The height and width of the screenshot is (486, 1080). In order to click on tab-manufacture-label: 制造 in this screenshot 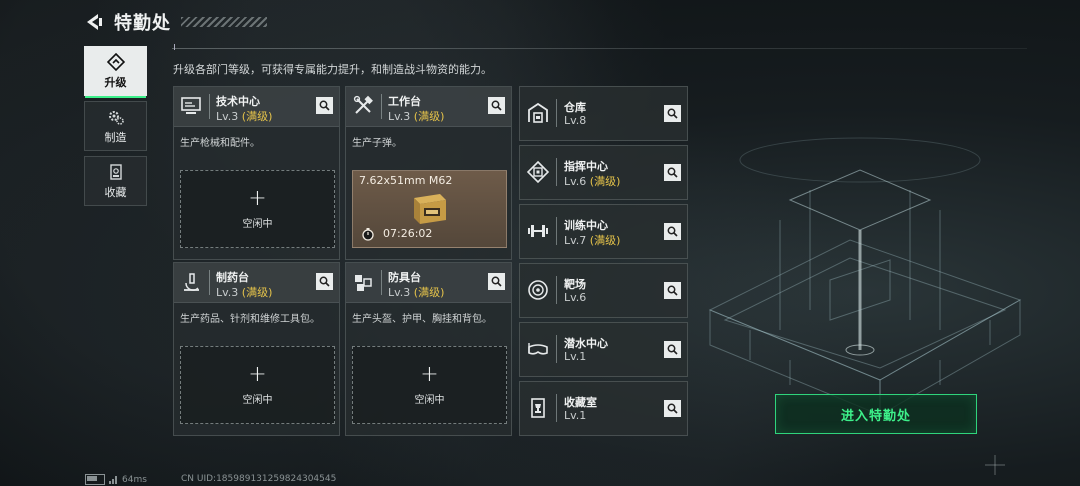, I will do `click(115, 137)`.